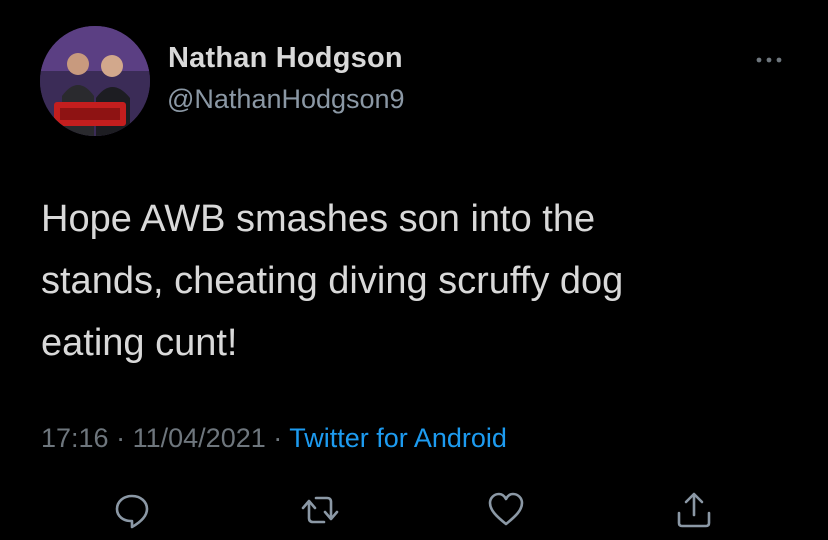 The height and width of the screenshot is (540, 828). I want to click on tweet-meta: 17:16 · 11/04/2021 · Twitter for Android, so click(274, 438).